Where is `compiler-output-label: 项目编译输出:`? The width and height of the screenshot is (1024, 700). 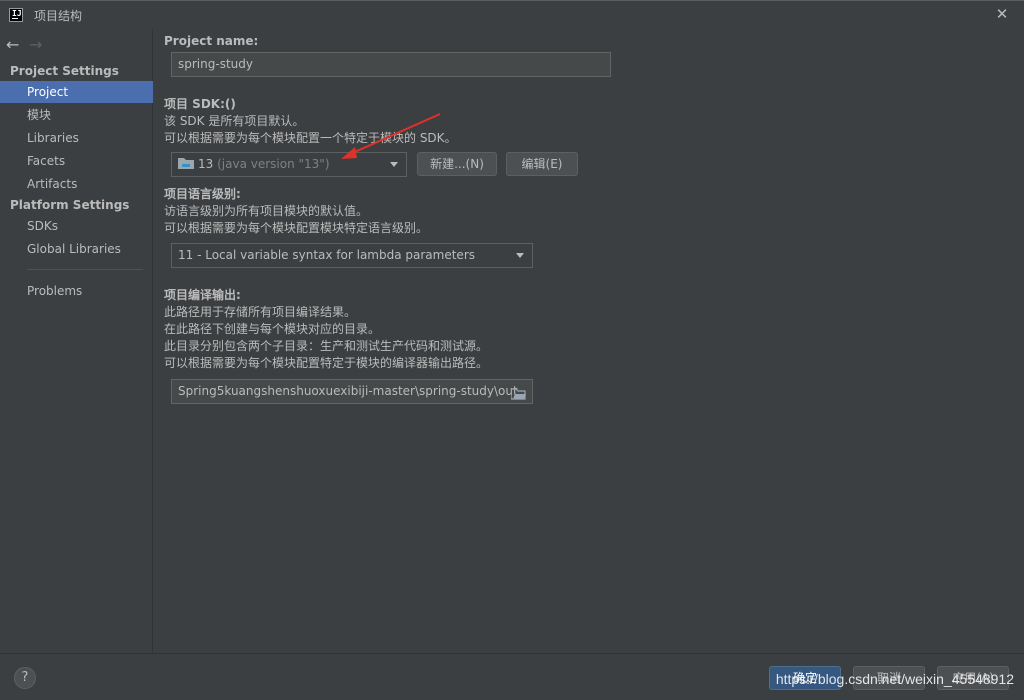 compiler-output-label: 项目编译输出: is located at coordinates (202, 295).